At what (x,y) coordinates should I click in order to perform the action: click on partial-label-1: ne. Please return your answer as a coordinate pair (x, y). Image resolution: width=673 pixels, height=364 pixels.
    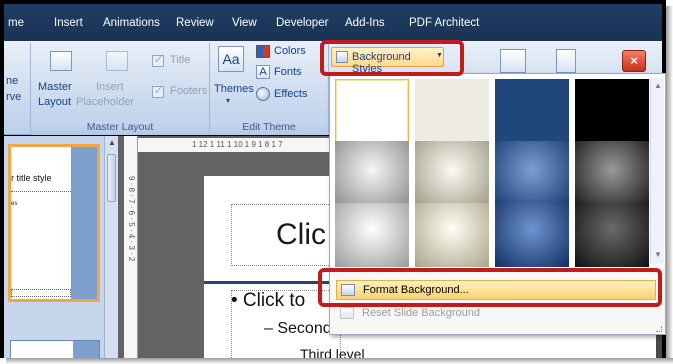
    Looking at the image, I should click on (12, 81).